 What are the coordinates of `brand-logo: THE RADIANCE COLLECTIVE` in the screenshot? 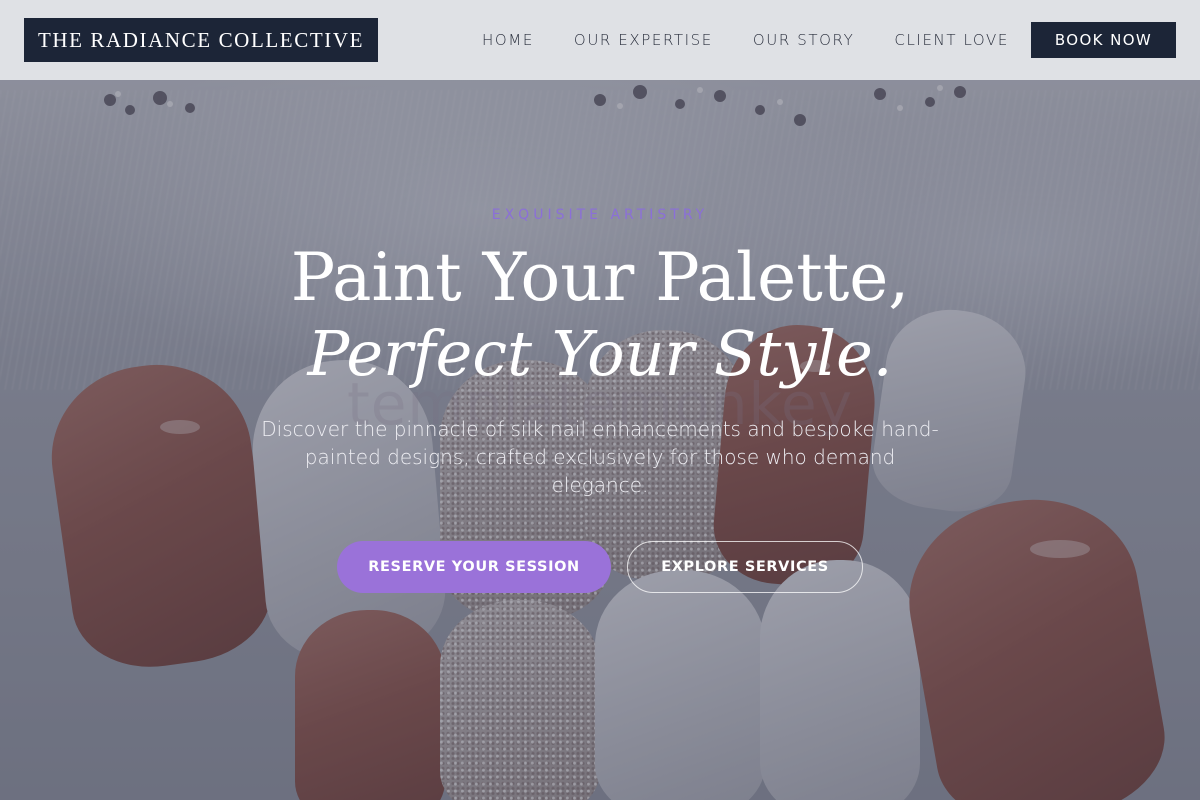 It's located at (201, 40).